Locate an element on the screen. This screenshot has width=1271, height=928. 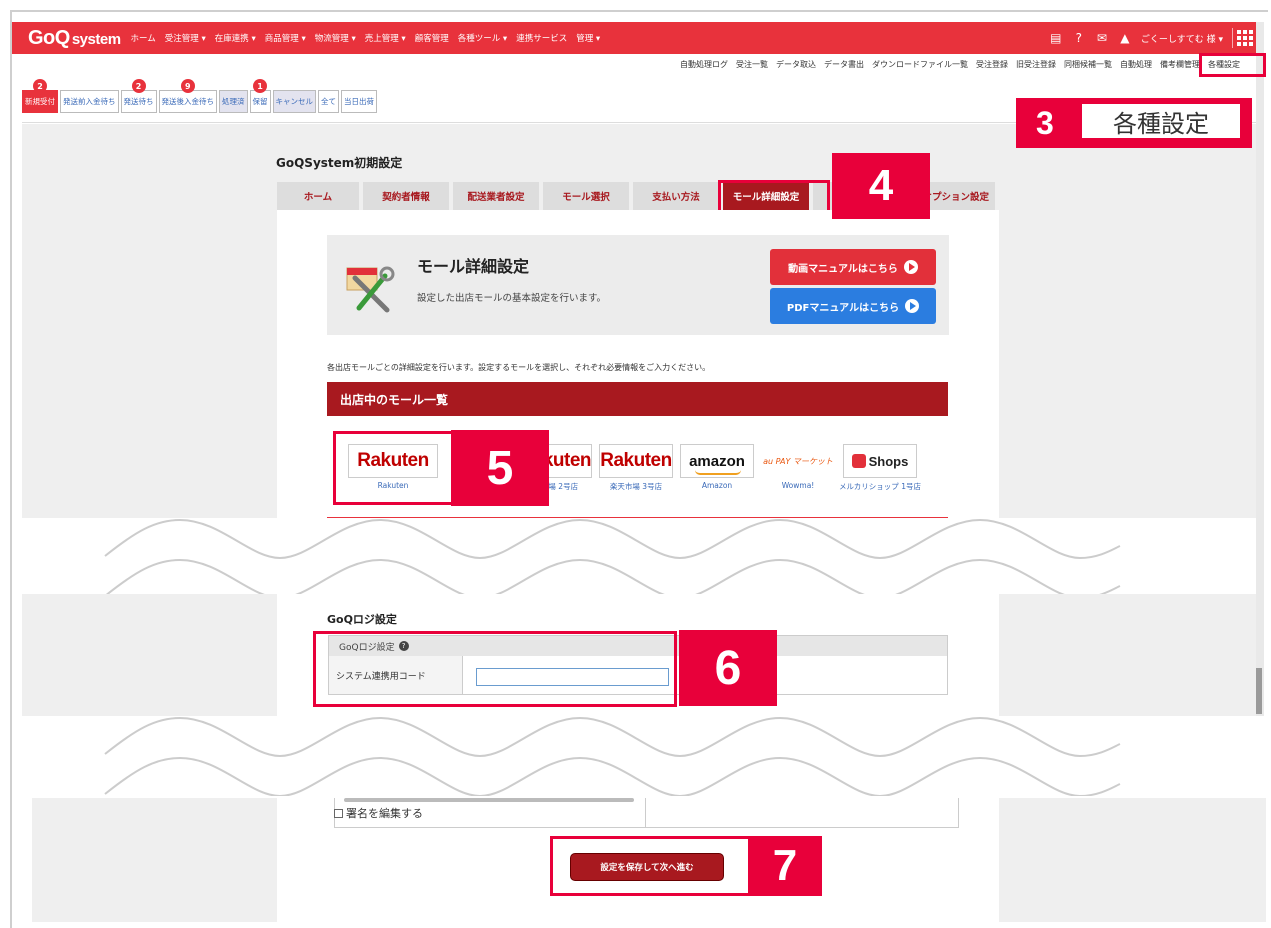
menu-inventory: 在庫連携 ▾ is located at coordinates (235, 38).